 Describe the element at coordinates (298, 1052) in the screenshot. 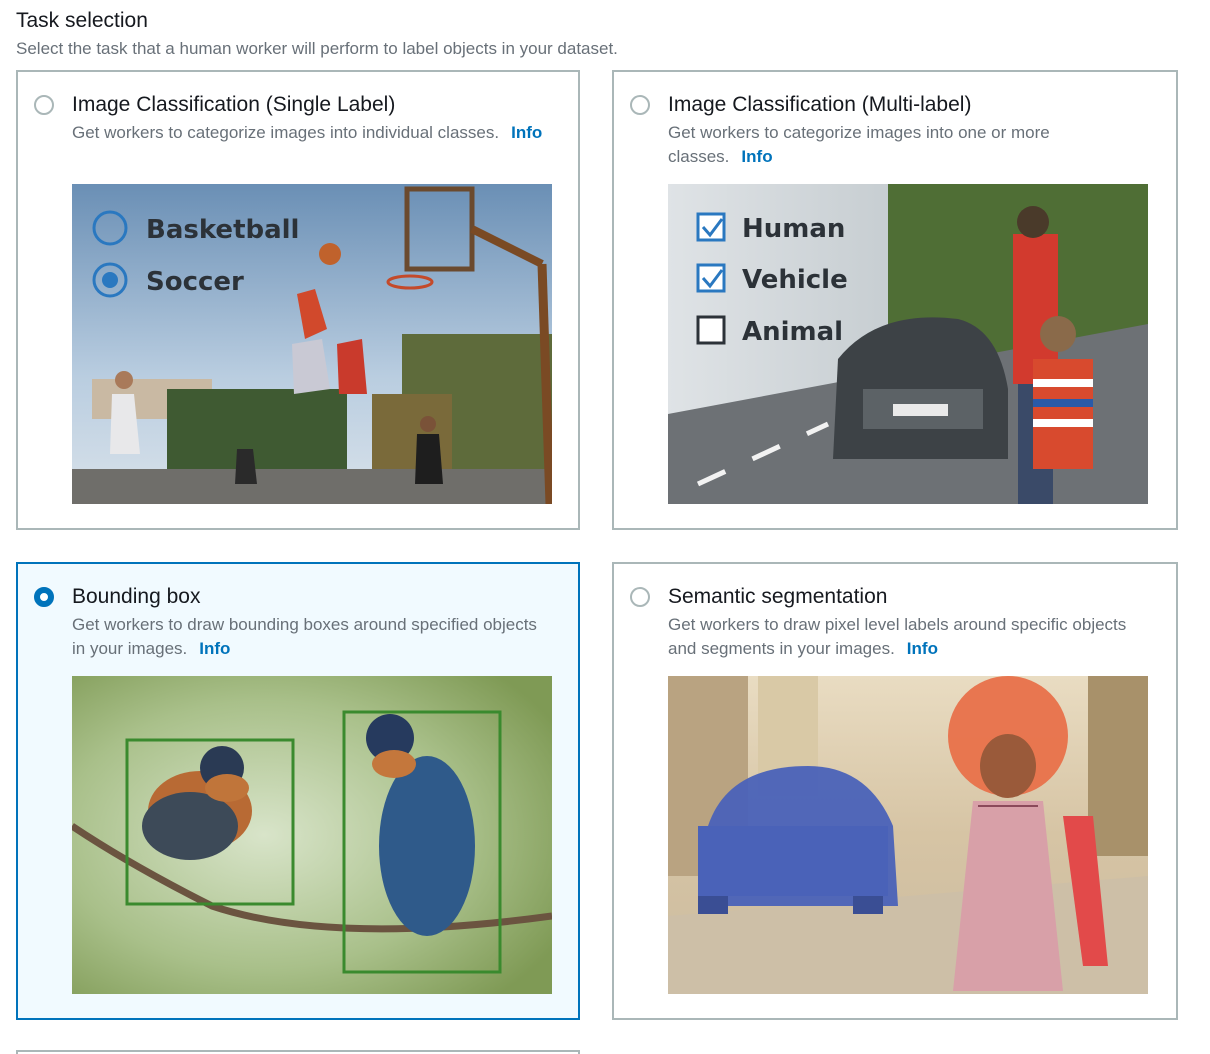

I see `task-tile-next-partial` at that location.